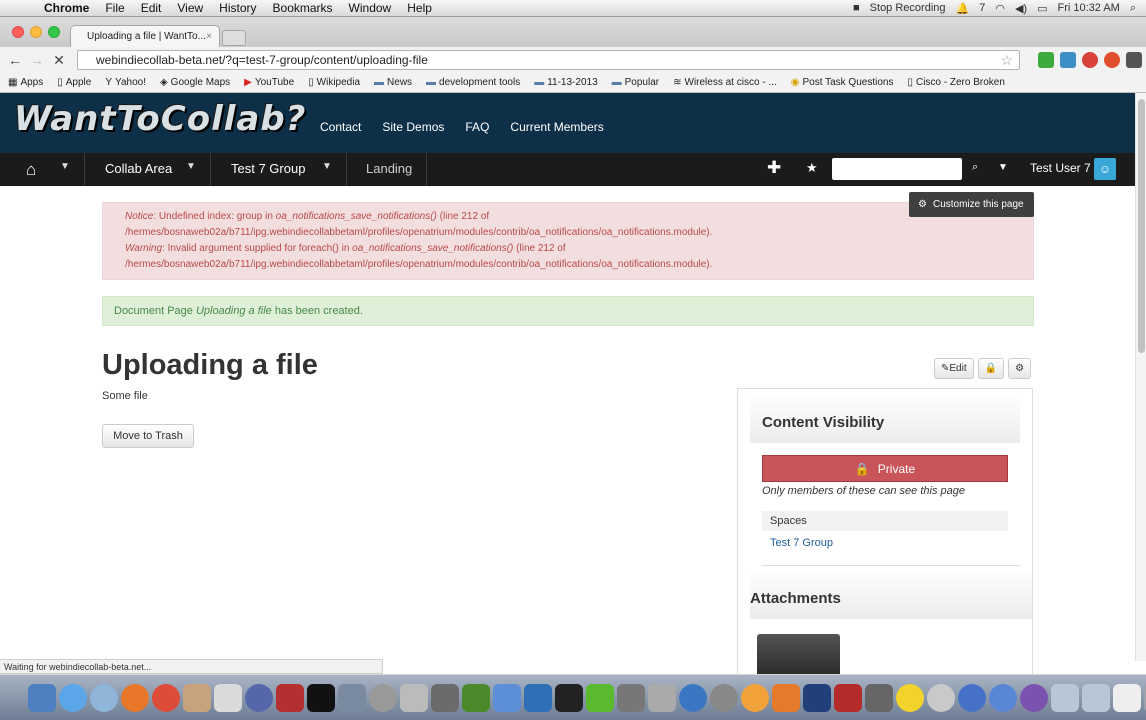  Describe the element at coordinates (1003, 697) in the screenshot. I see `itunes-icon` at that location.